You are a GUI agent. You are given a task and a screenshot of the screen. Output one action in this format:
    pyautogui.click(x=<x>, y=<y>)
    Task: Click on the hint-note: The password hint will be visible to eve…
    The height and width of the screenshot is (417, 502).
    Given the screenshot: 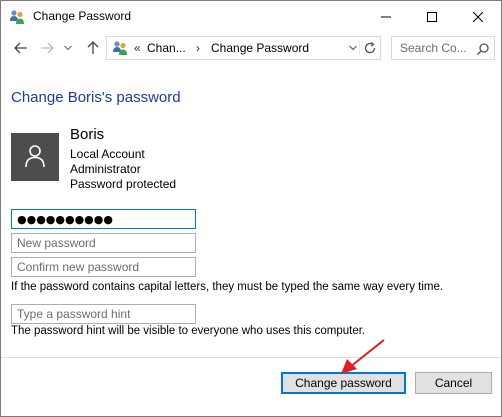 What is the action you would take?
    pyautogui.click(x=188, y=331)
    